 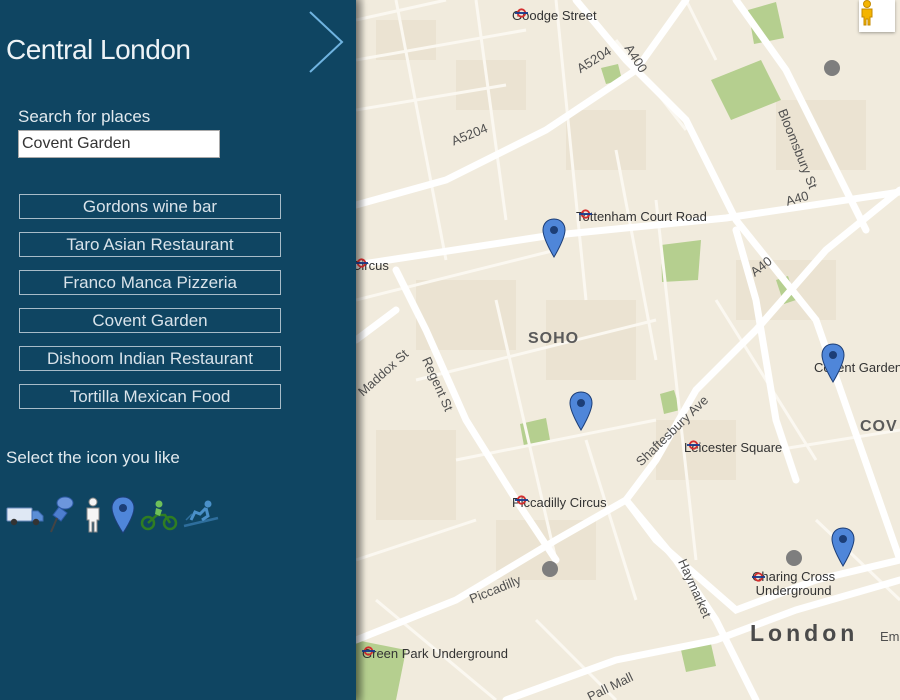 I want to click on search-label: Search for places, so click(x=84, y=116).